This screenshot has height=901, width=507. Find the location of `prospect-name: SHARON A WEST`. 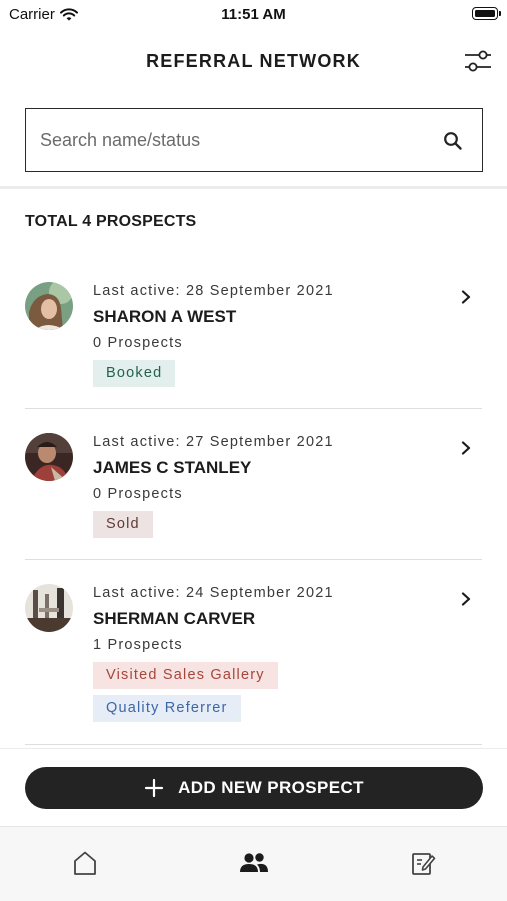

prospect-name: SHARON A WEST is located at coordinates (165, 316).